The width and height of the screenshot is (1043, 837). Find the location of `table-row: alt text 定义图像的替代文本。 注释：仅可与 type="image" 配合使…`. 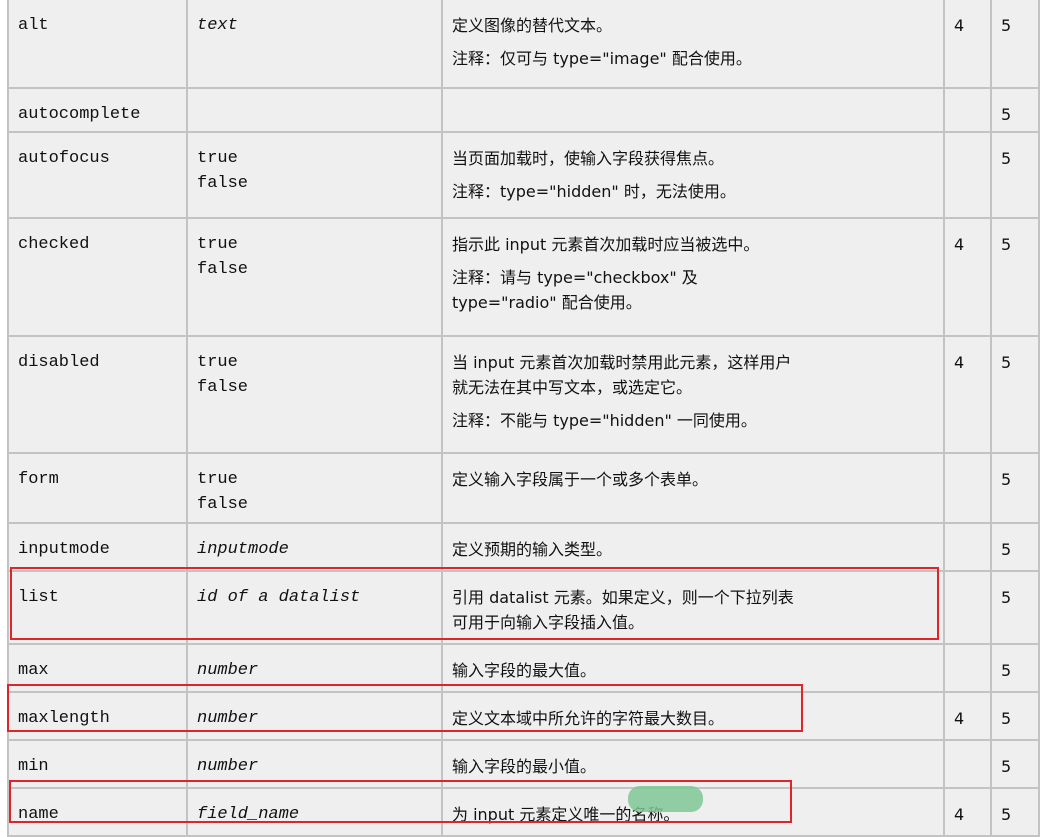

table-row: alt text 定义图像的替代文本。 注释：仅可与 type="image" 配合使… is located at coordinates (523, 44).